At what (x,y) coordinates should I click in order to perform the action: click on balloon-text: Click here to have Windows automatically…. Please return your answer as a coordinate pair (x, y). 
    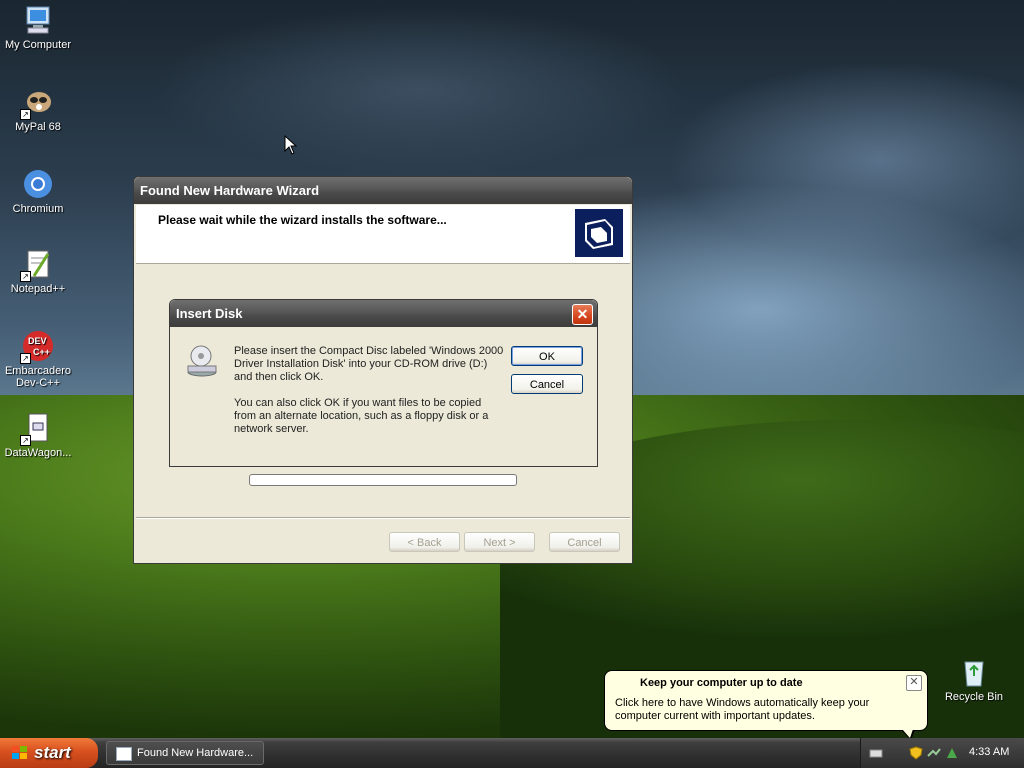
    Looking at the image, I should click on (765, 710).